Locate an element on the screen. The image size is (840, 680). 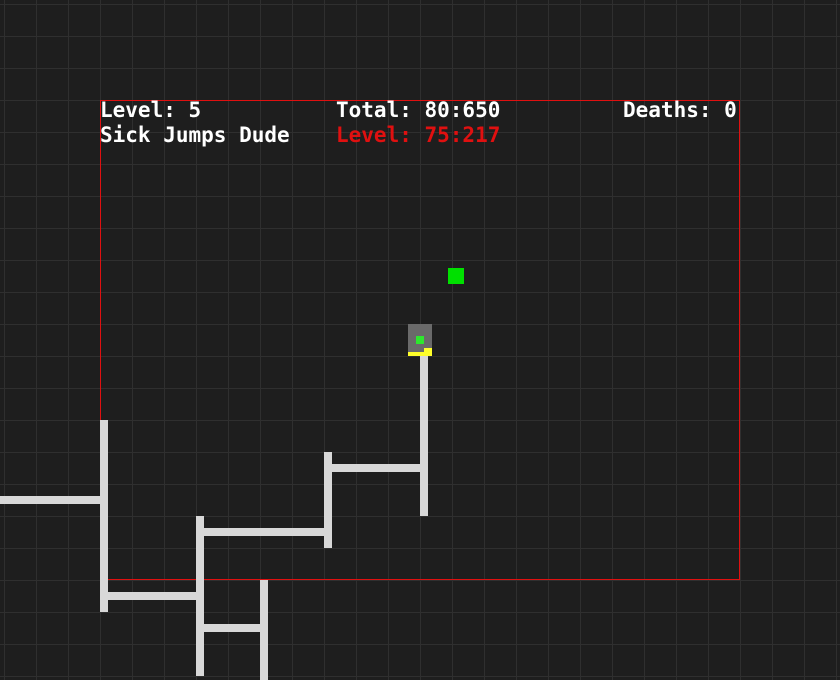
wall-pillar-middle is located at coordinates (200, 596).